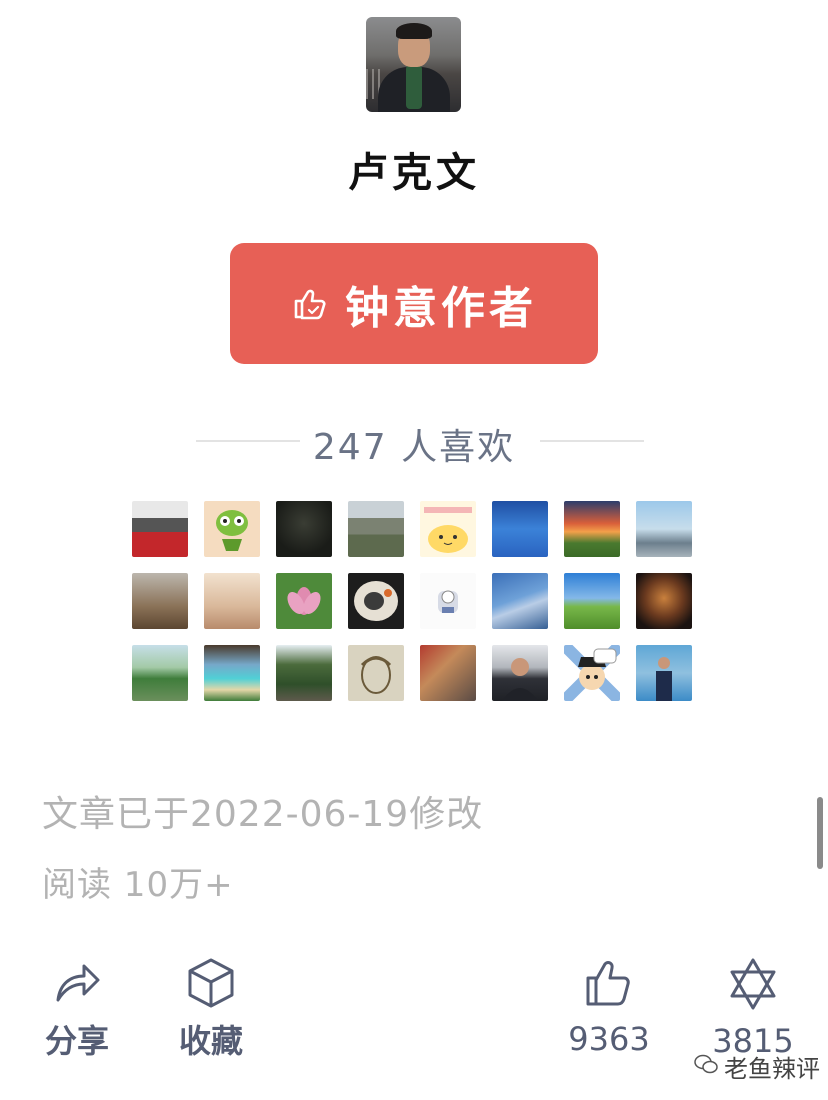 The height and width of the screenshot is (1100, 828). I want to click on wechat-icon, so click(706, 1067).